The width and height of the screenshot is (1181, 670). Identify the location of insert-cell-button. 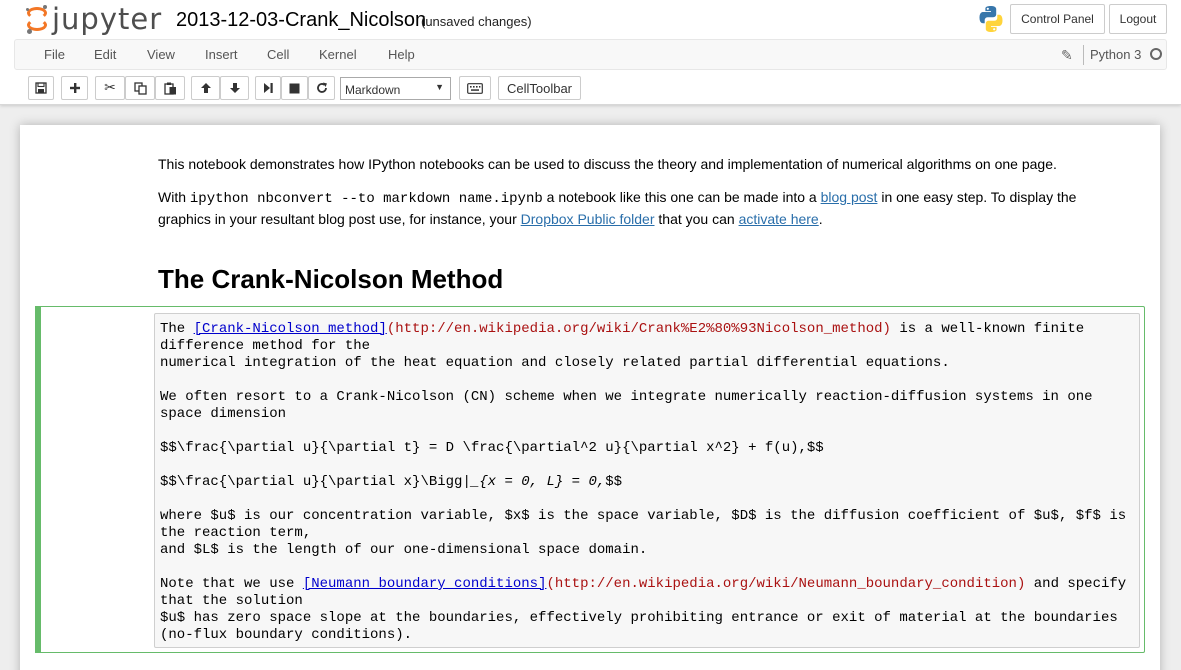
(74, 88).